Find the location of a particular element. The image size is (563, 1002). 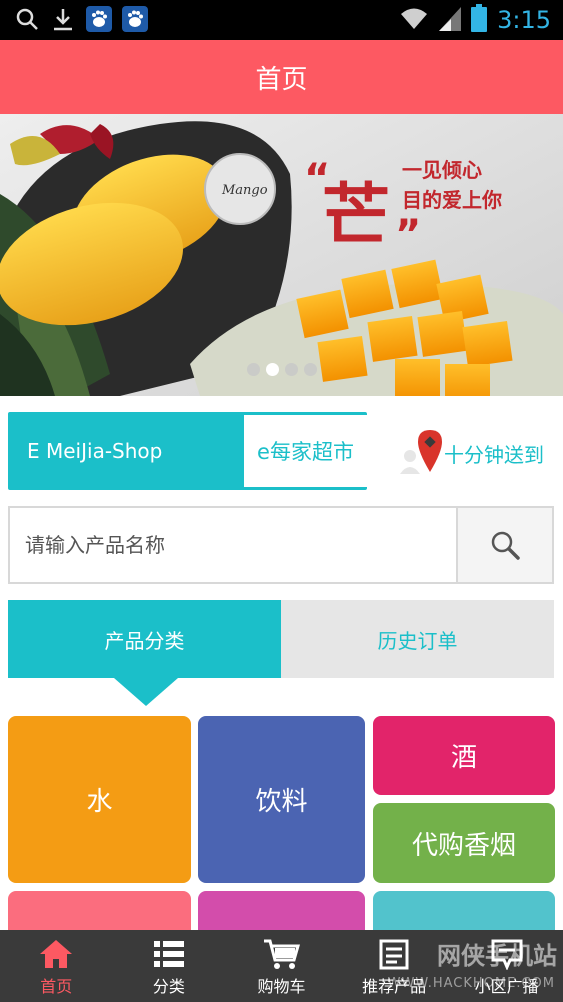

tab-label: 产品分类 is located at coordinates (144, 640).